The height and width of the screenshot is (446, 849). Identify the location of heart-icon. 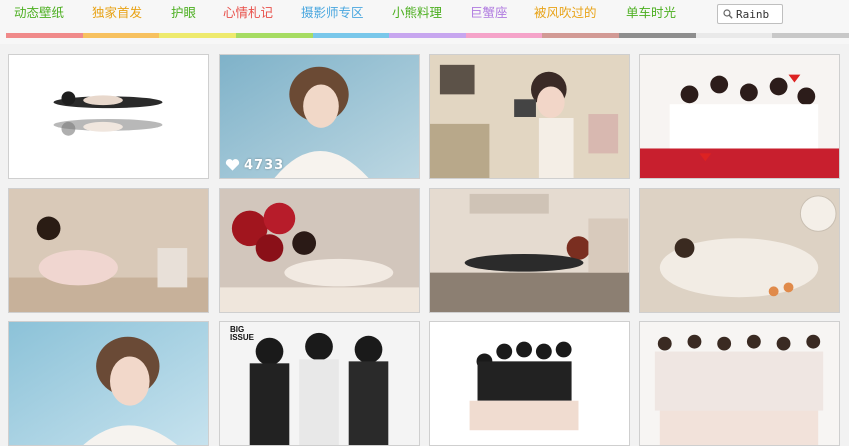
(232, 165).